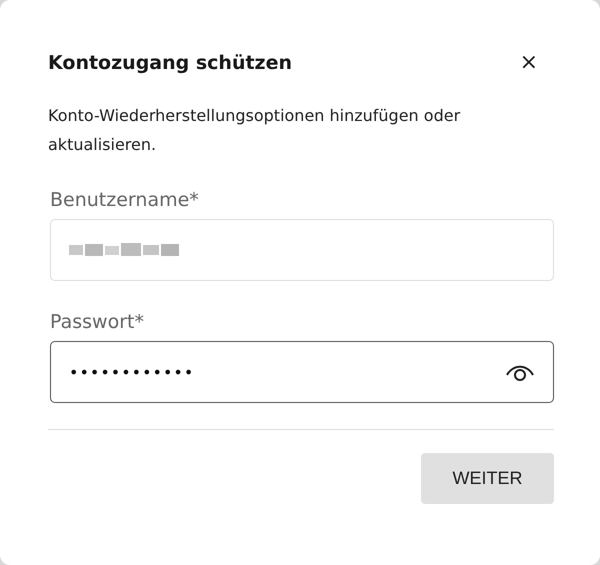 The image size is (600, 565). What do you see at coordinates (97, 322) in the screenshot?
I see `field-label: Passwort*` at bounding box center [97, 322].